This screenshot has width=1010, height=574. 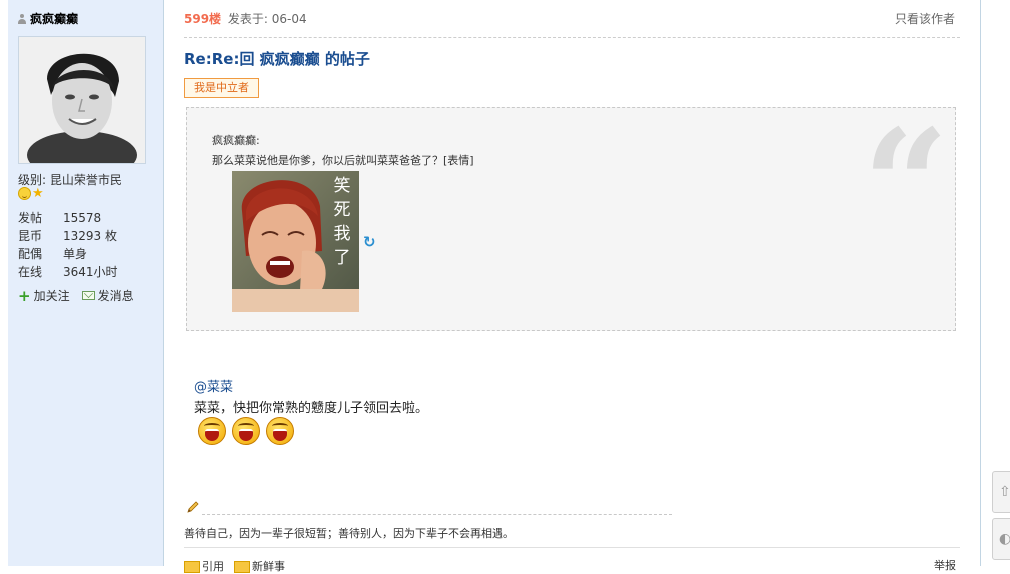 I want to click on image-caption-char: 我, so click(x=342, y=234).